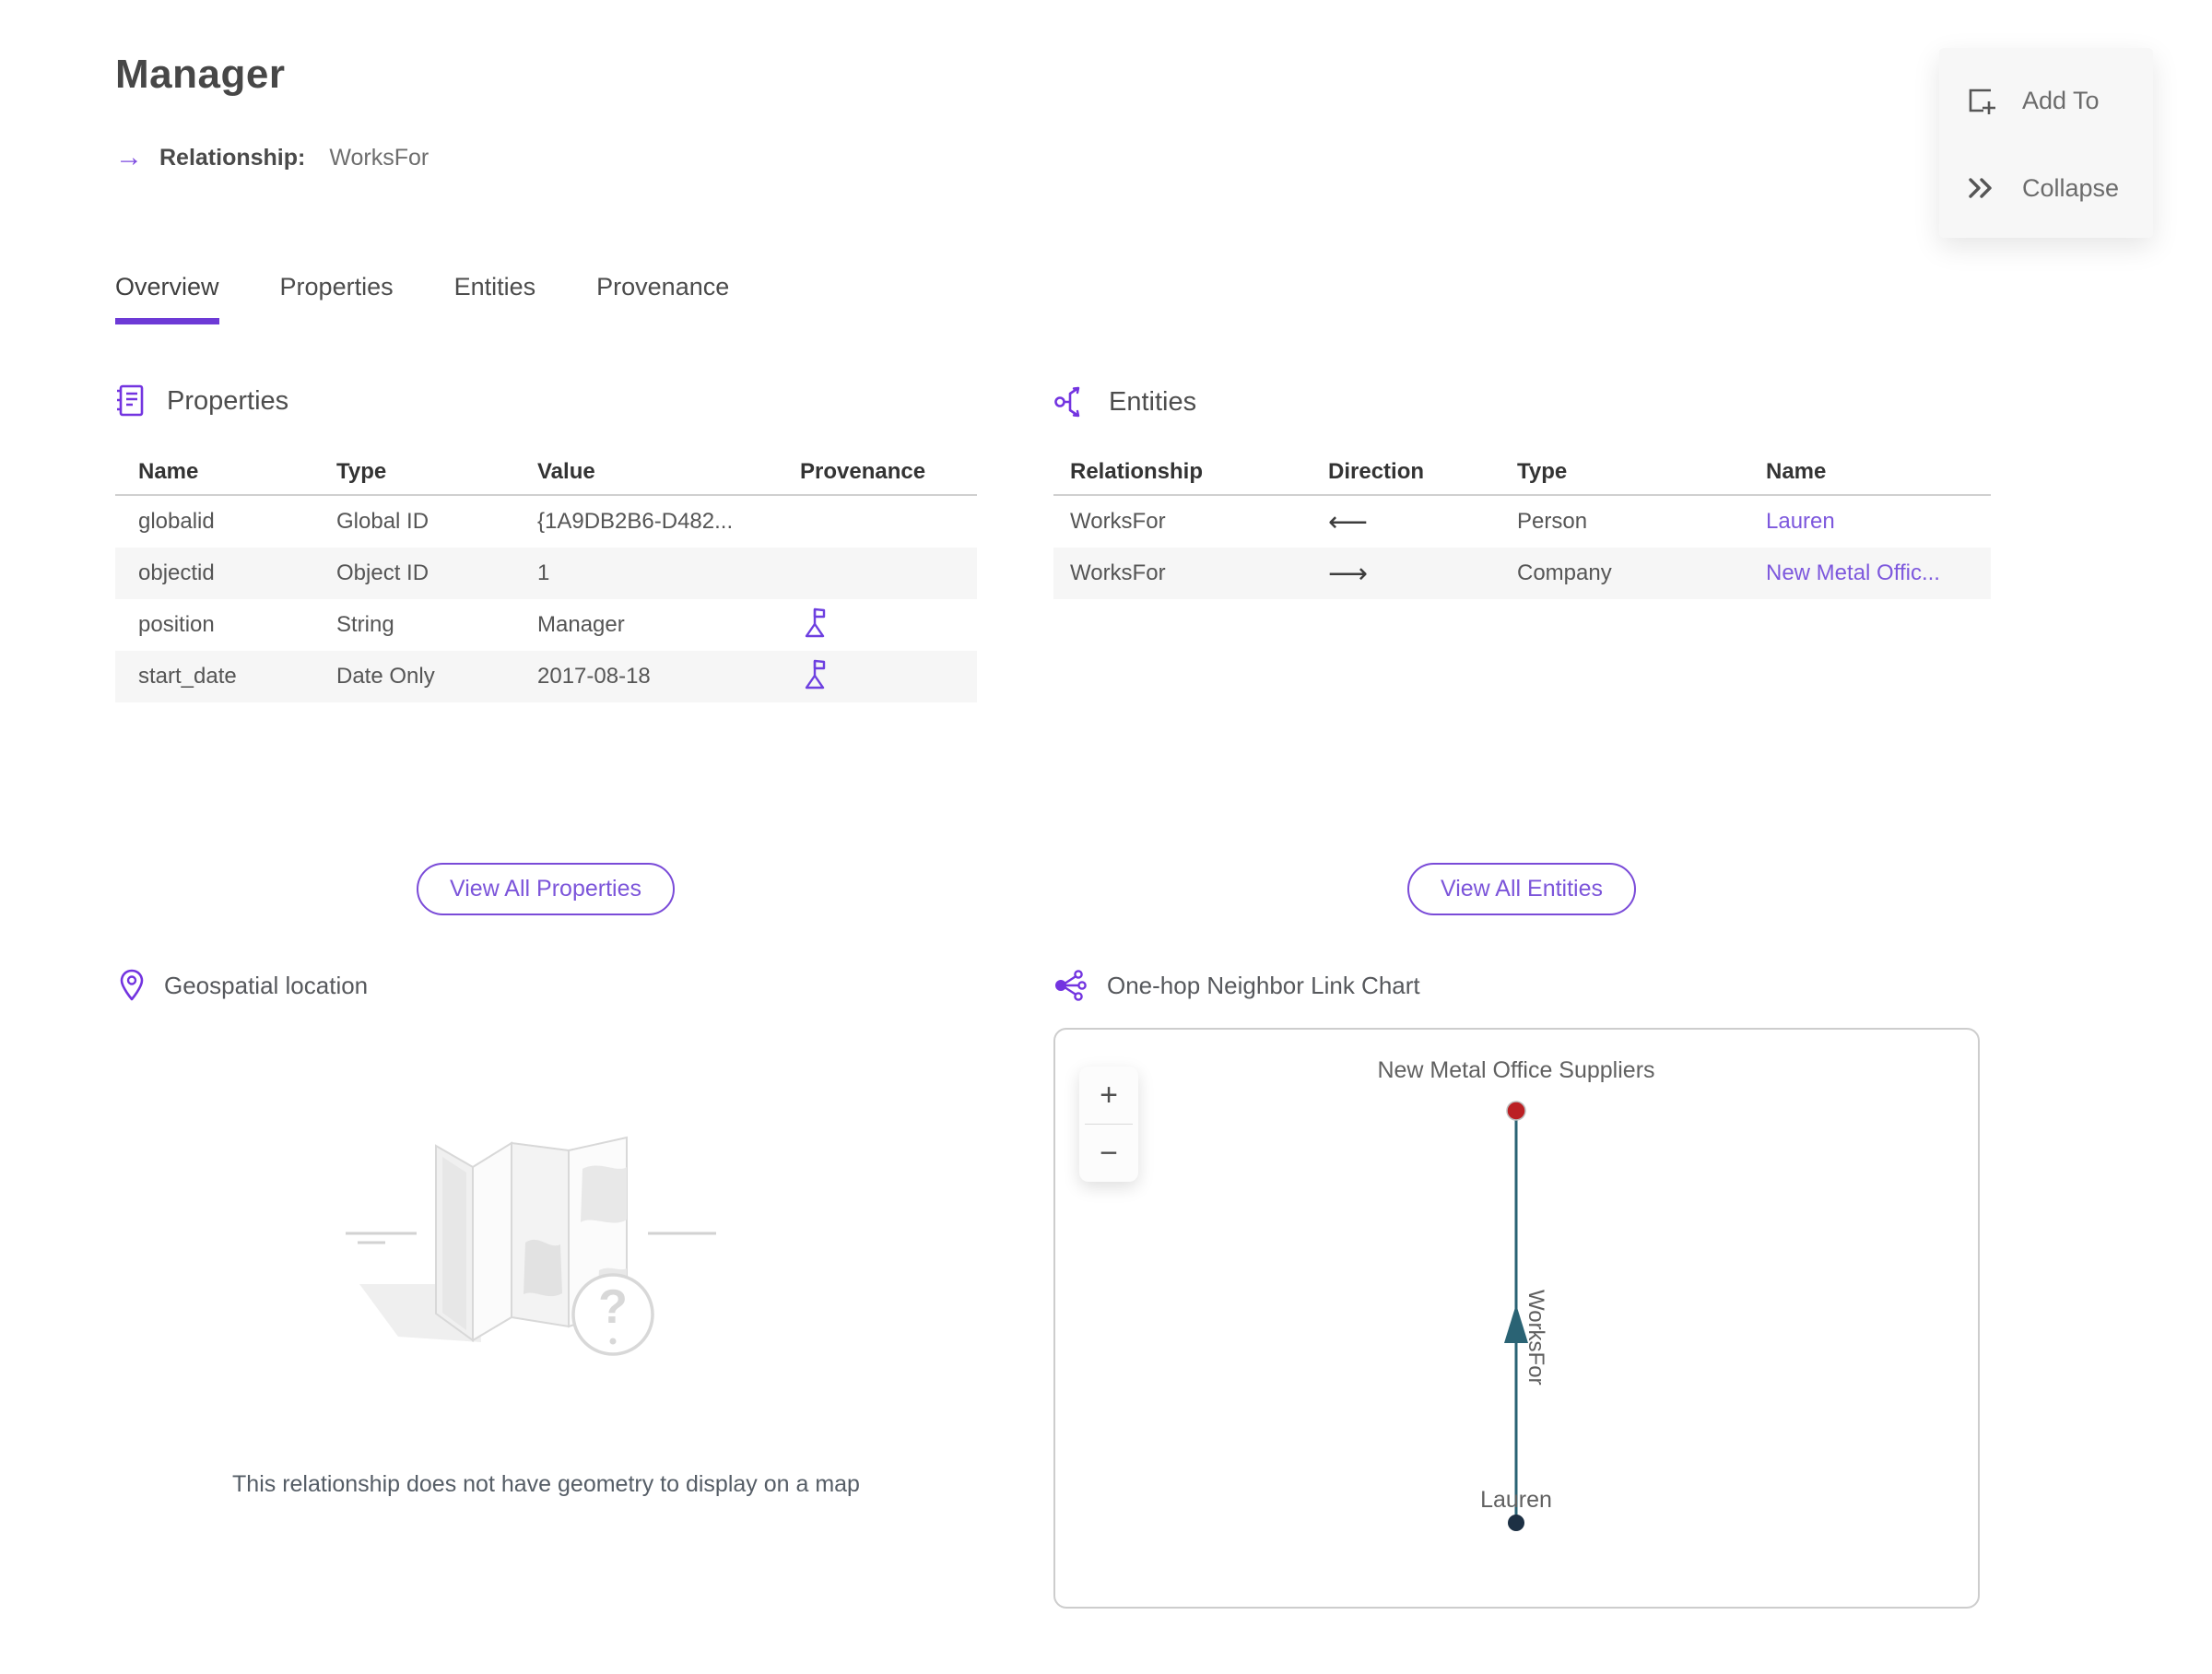 The image size is (2212, 1674). I want to click on tab-bar: Overview Properties Entities Provenance, so click(422, 298).